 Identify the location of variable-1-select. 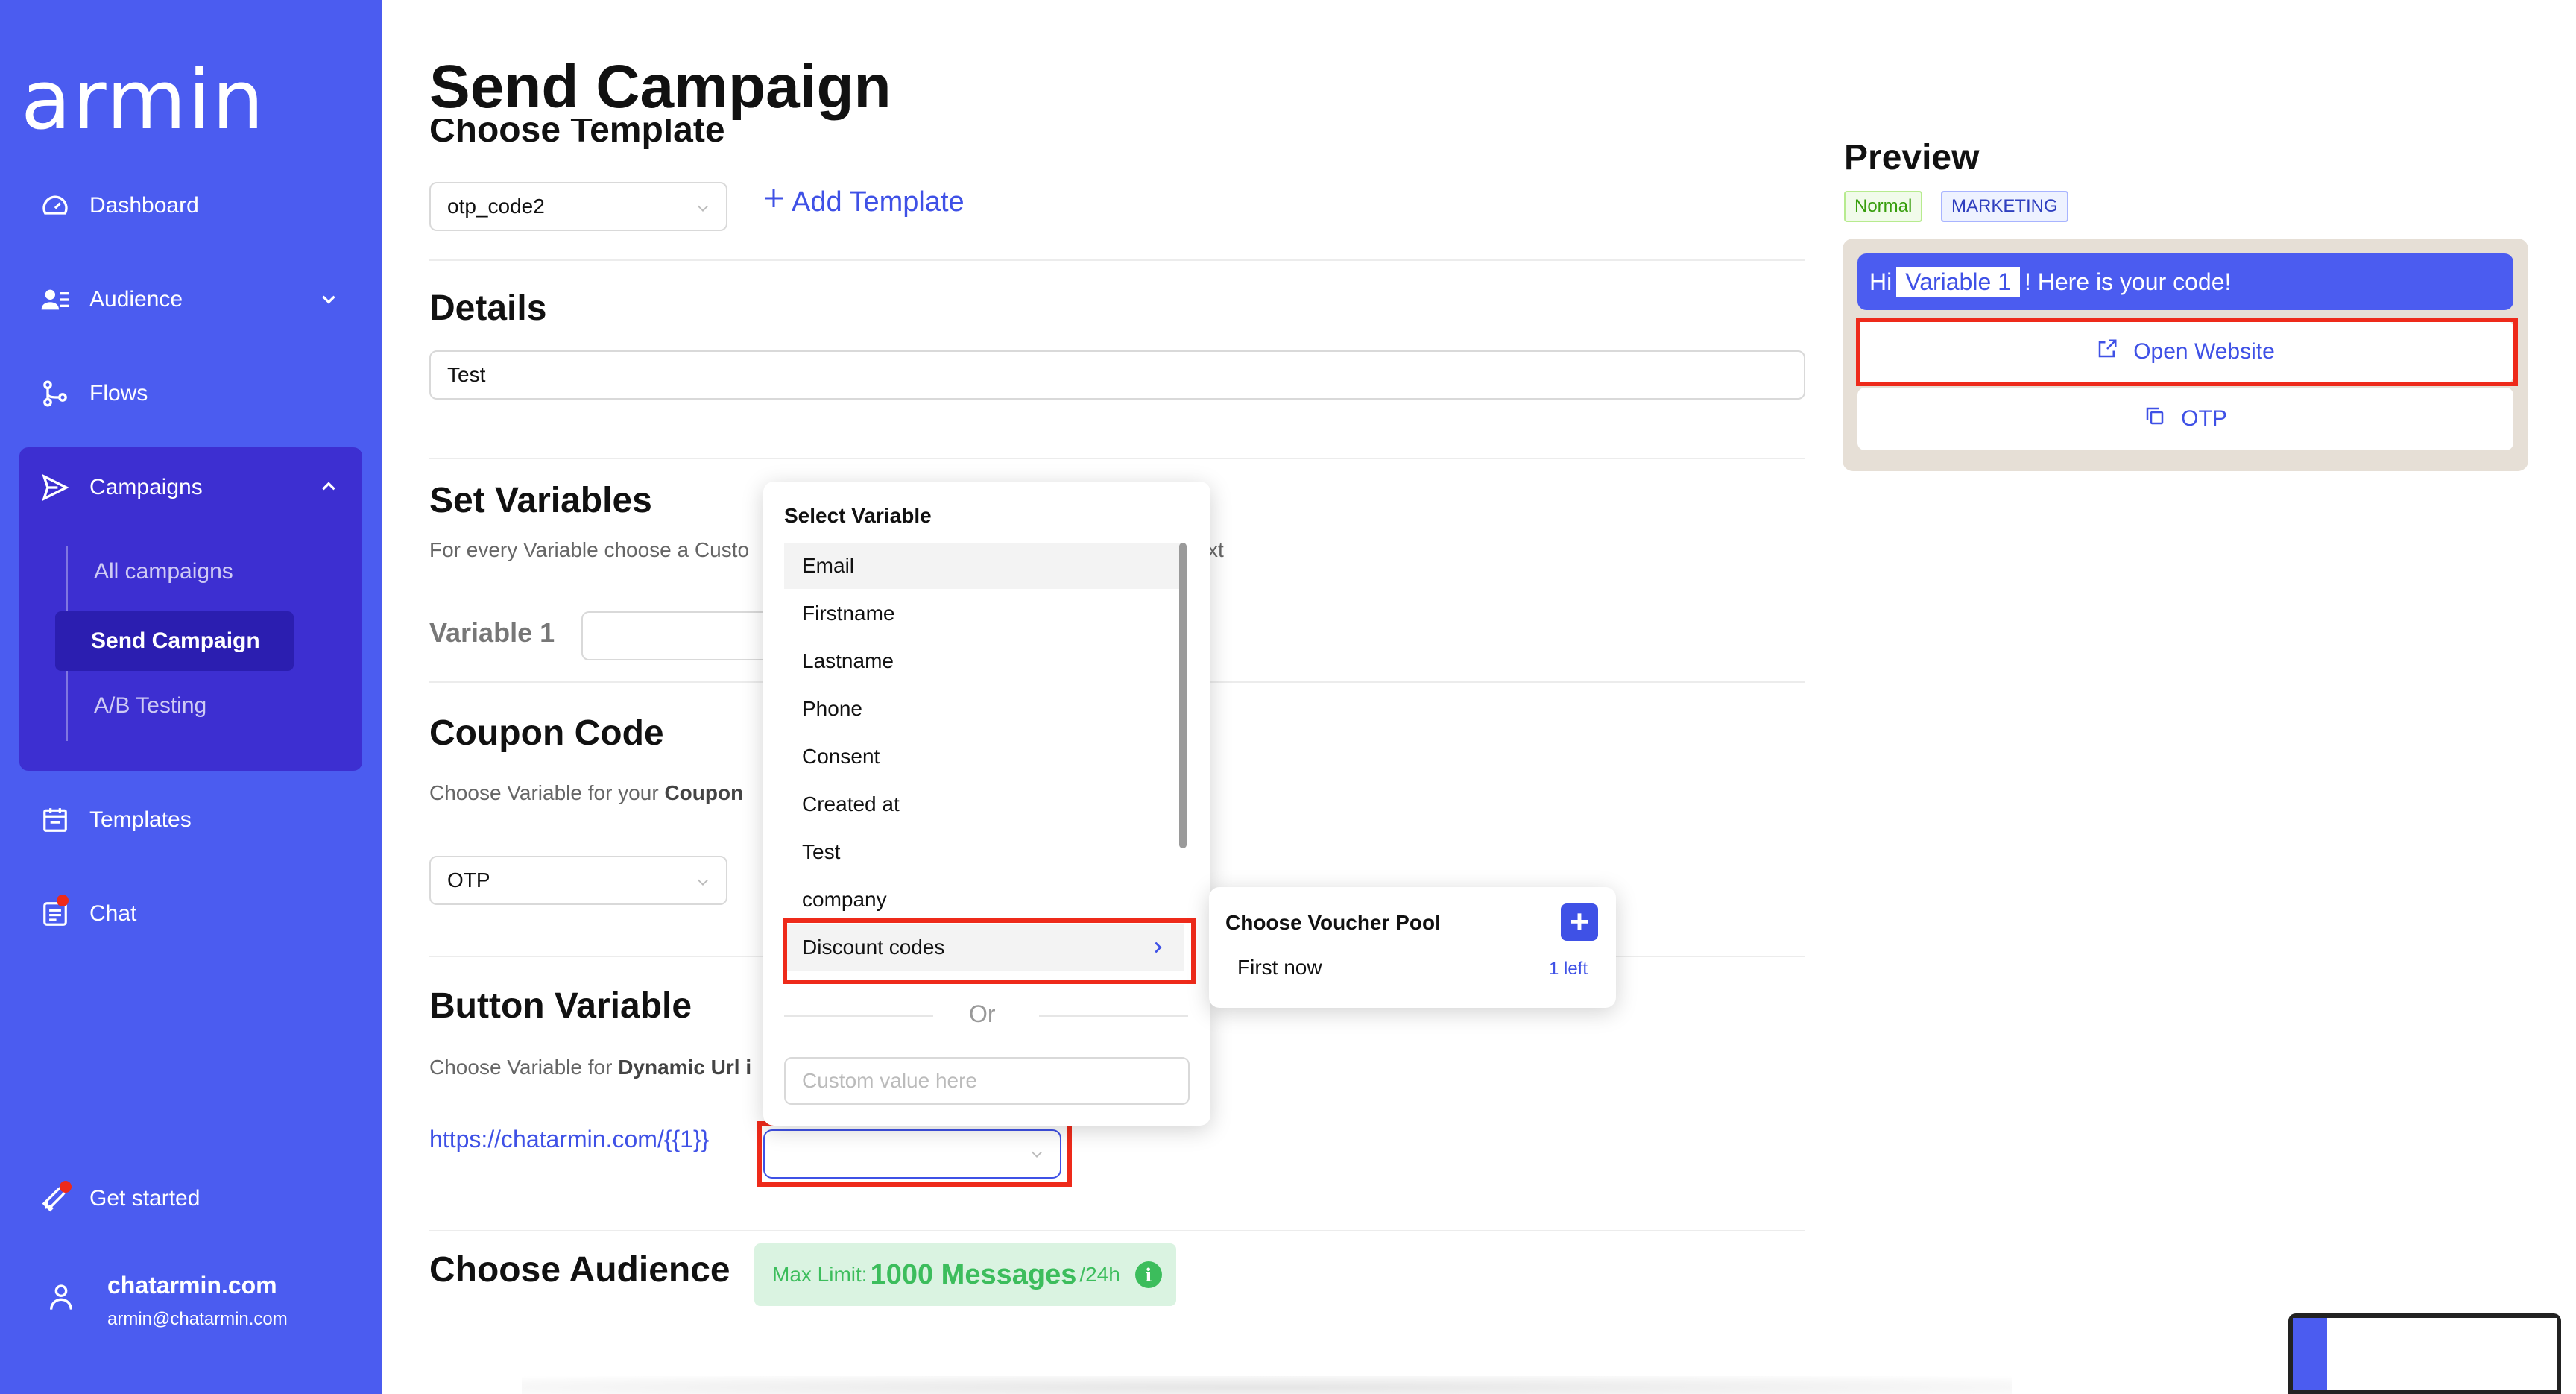
(678, 635).